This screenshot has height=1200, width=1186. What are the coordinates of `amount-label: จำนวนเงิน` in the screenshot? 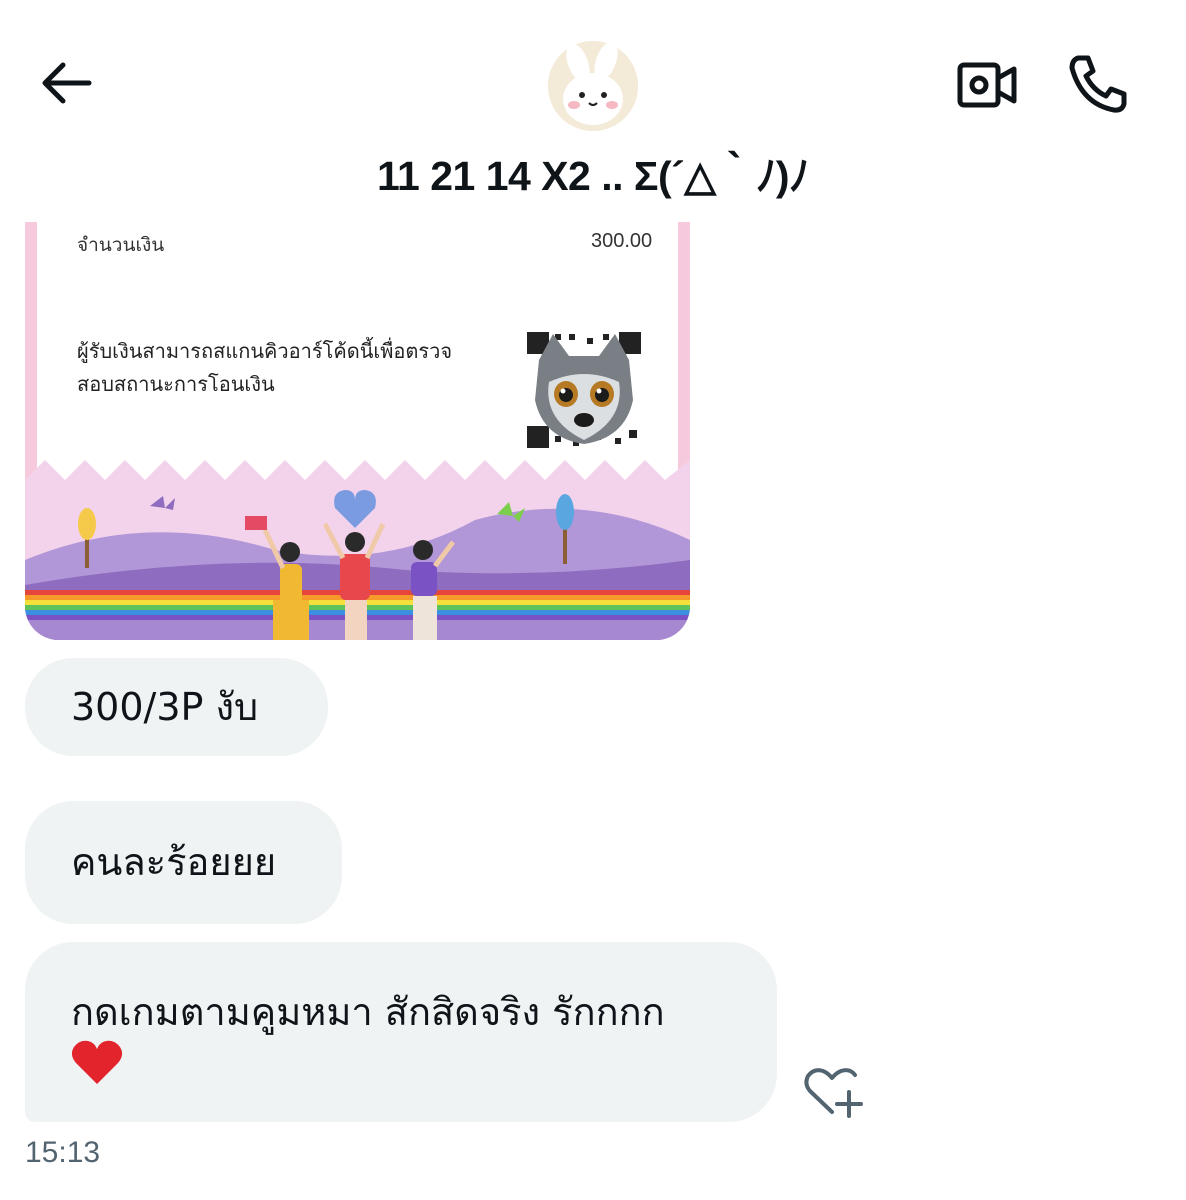 It's located at (121, 245).